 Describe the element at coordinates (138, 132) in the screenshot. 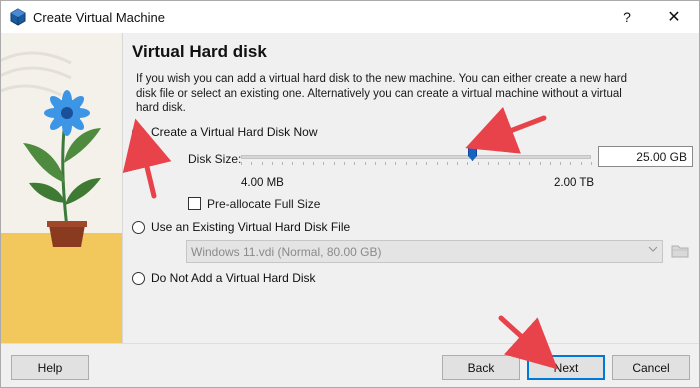

I see `create-disk-now-radio` at that location.